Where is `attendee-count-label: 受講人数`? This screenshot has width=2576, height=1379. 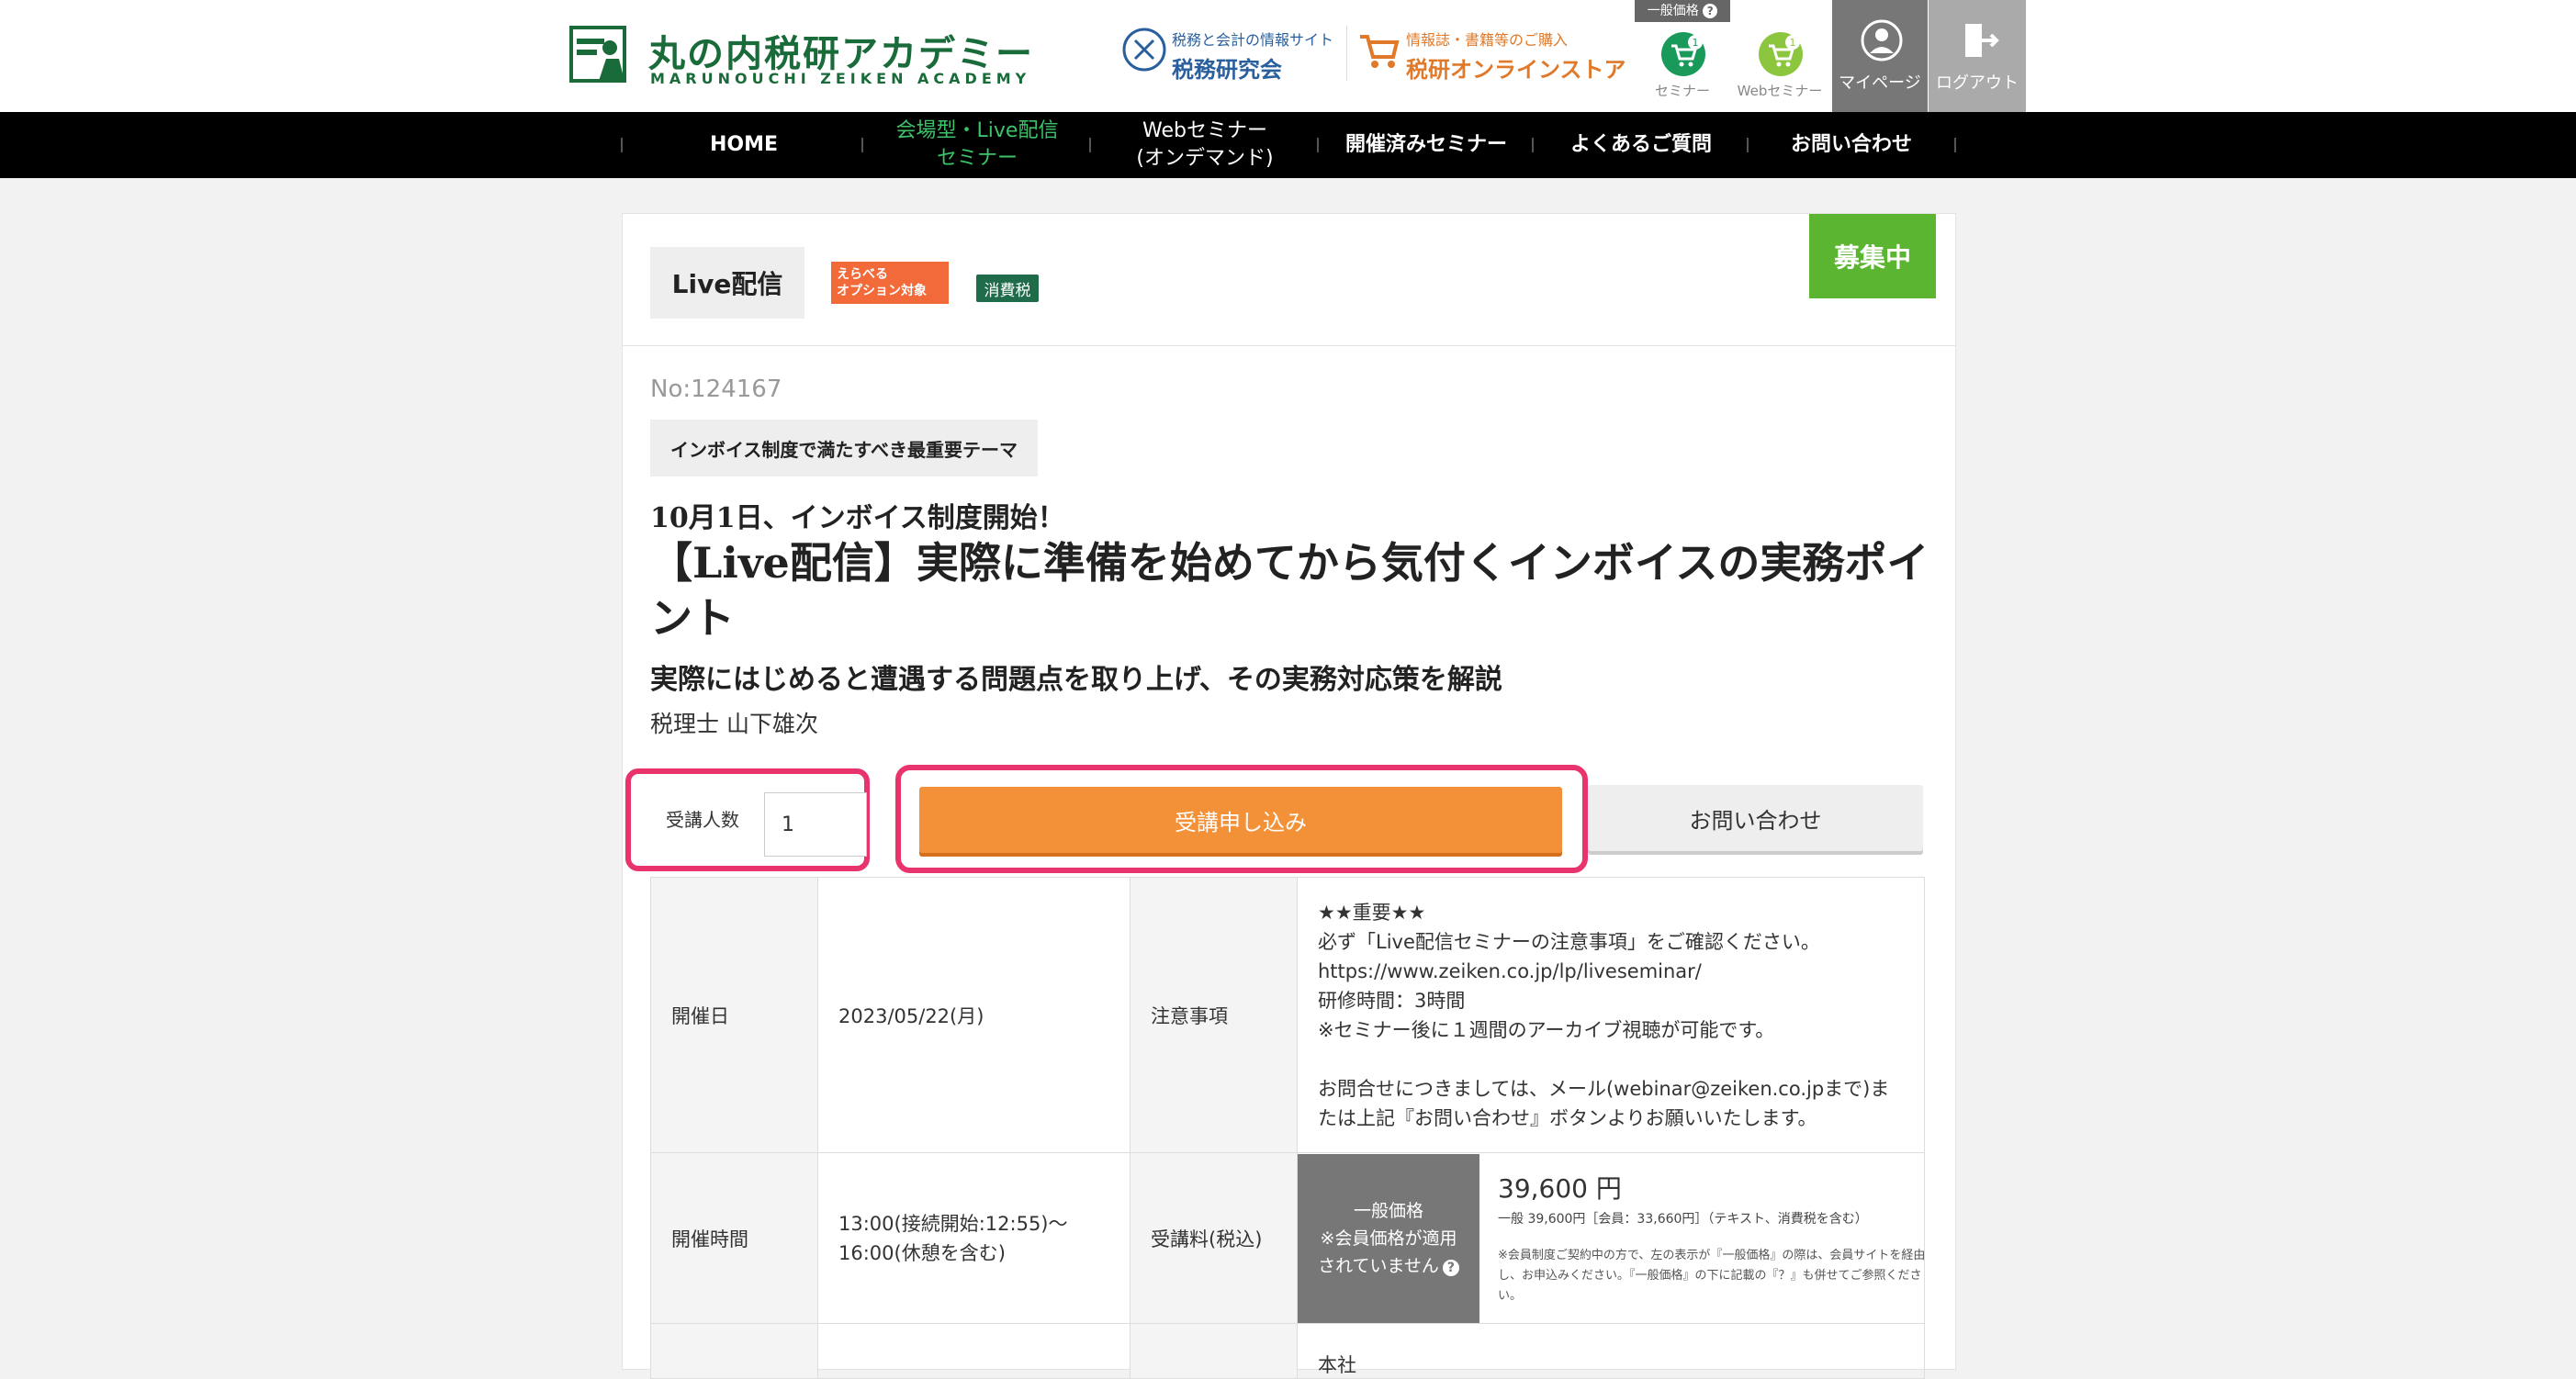
attendee-count-label: 受講人数 is located at coordinates (702, 820).